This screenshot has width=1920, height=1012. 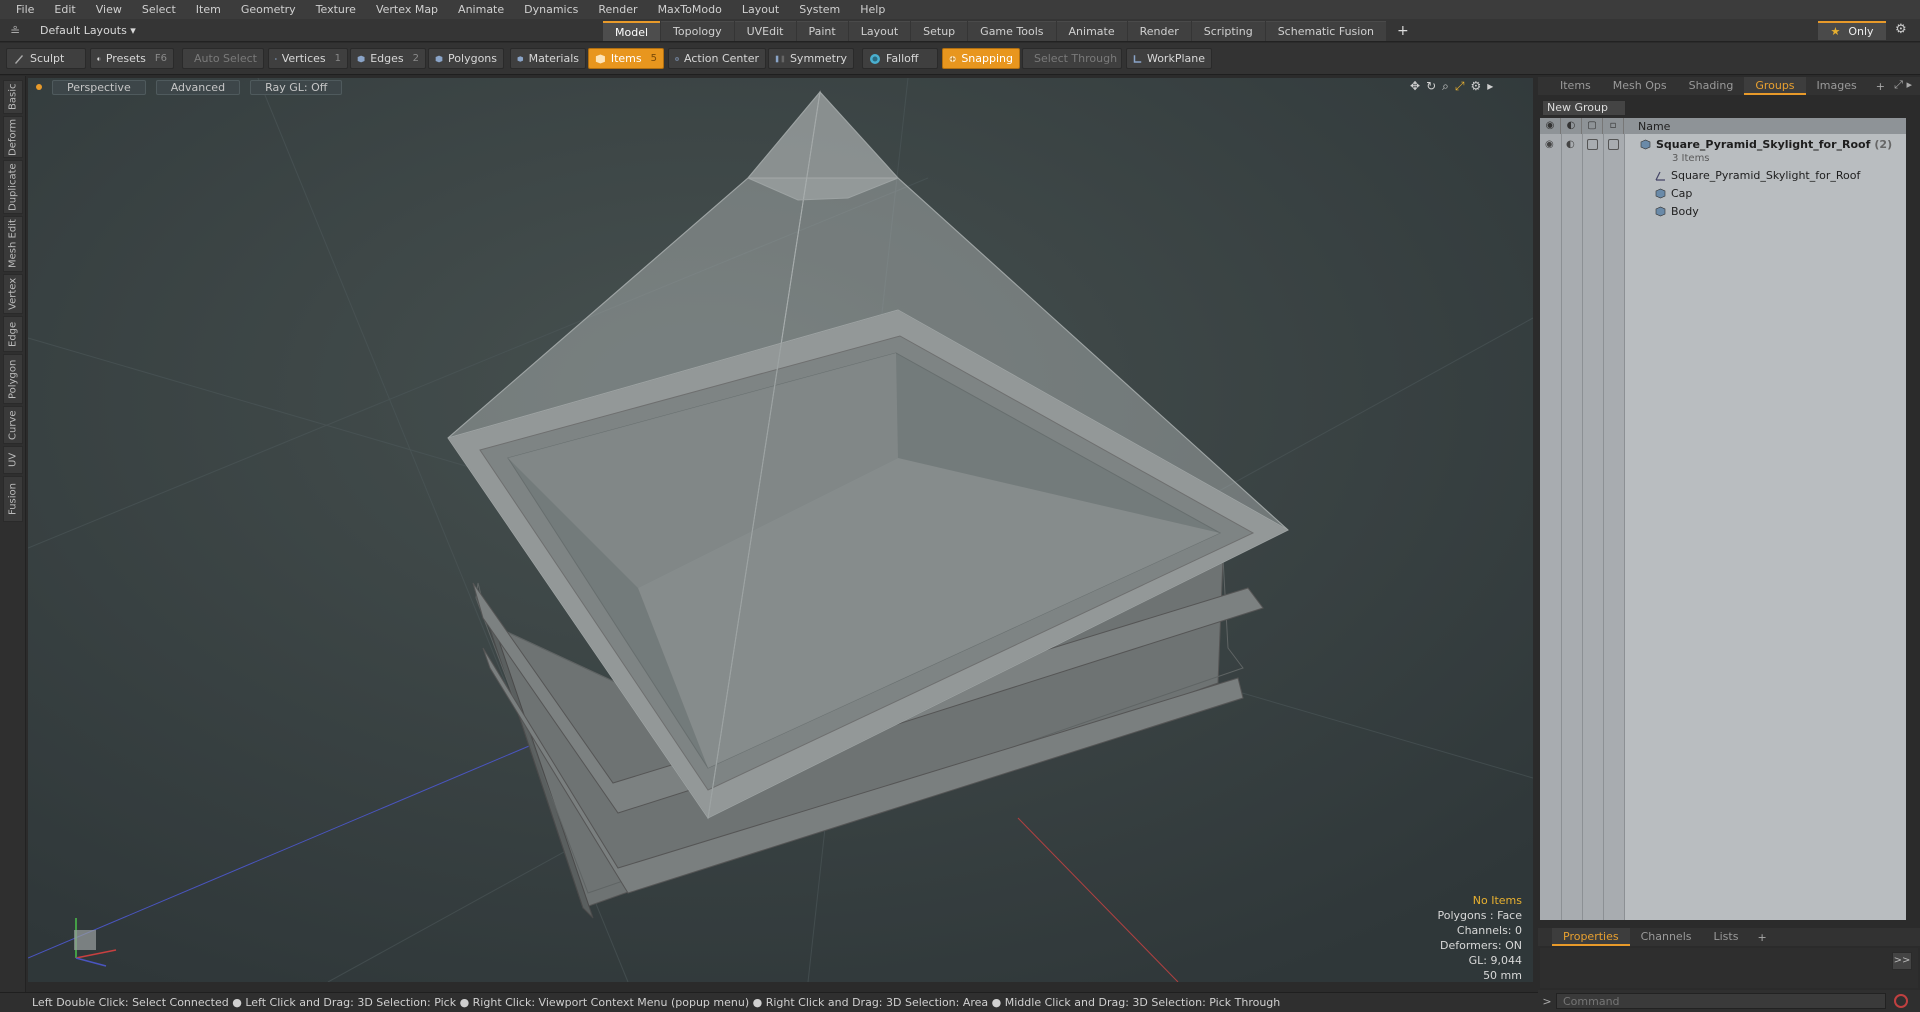 I want to click on polygons-button: Polygons, so click(x=466, y=58).